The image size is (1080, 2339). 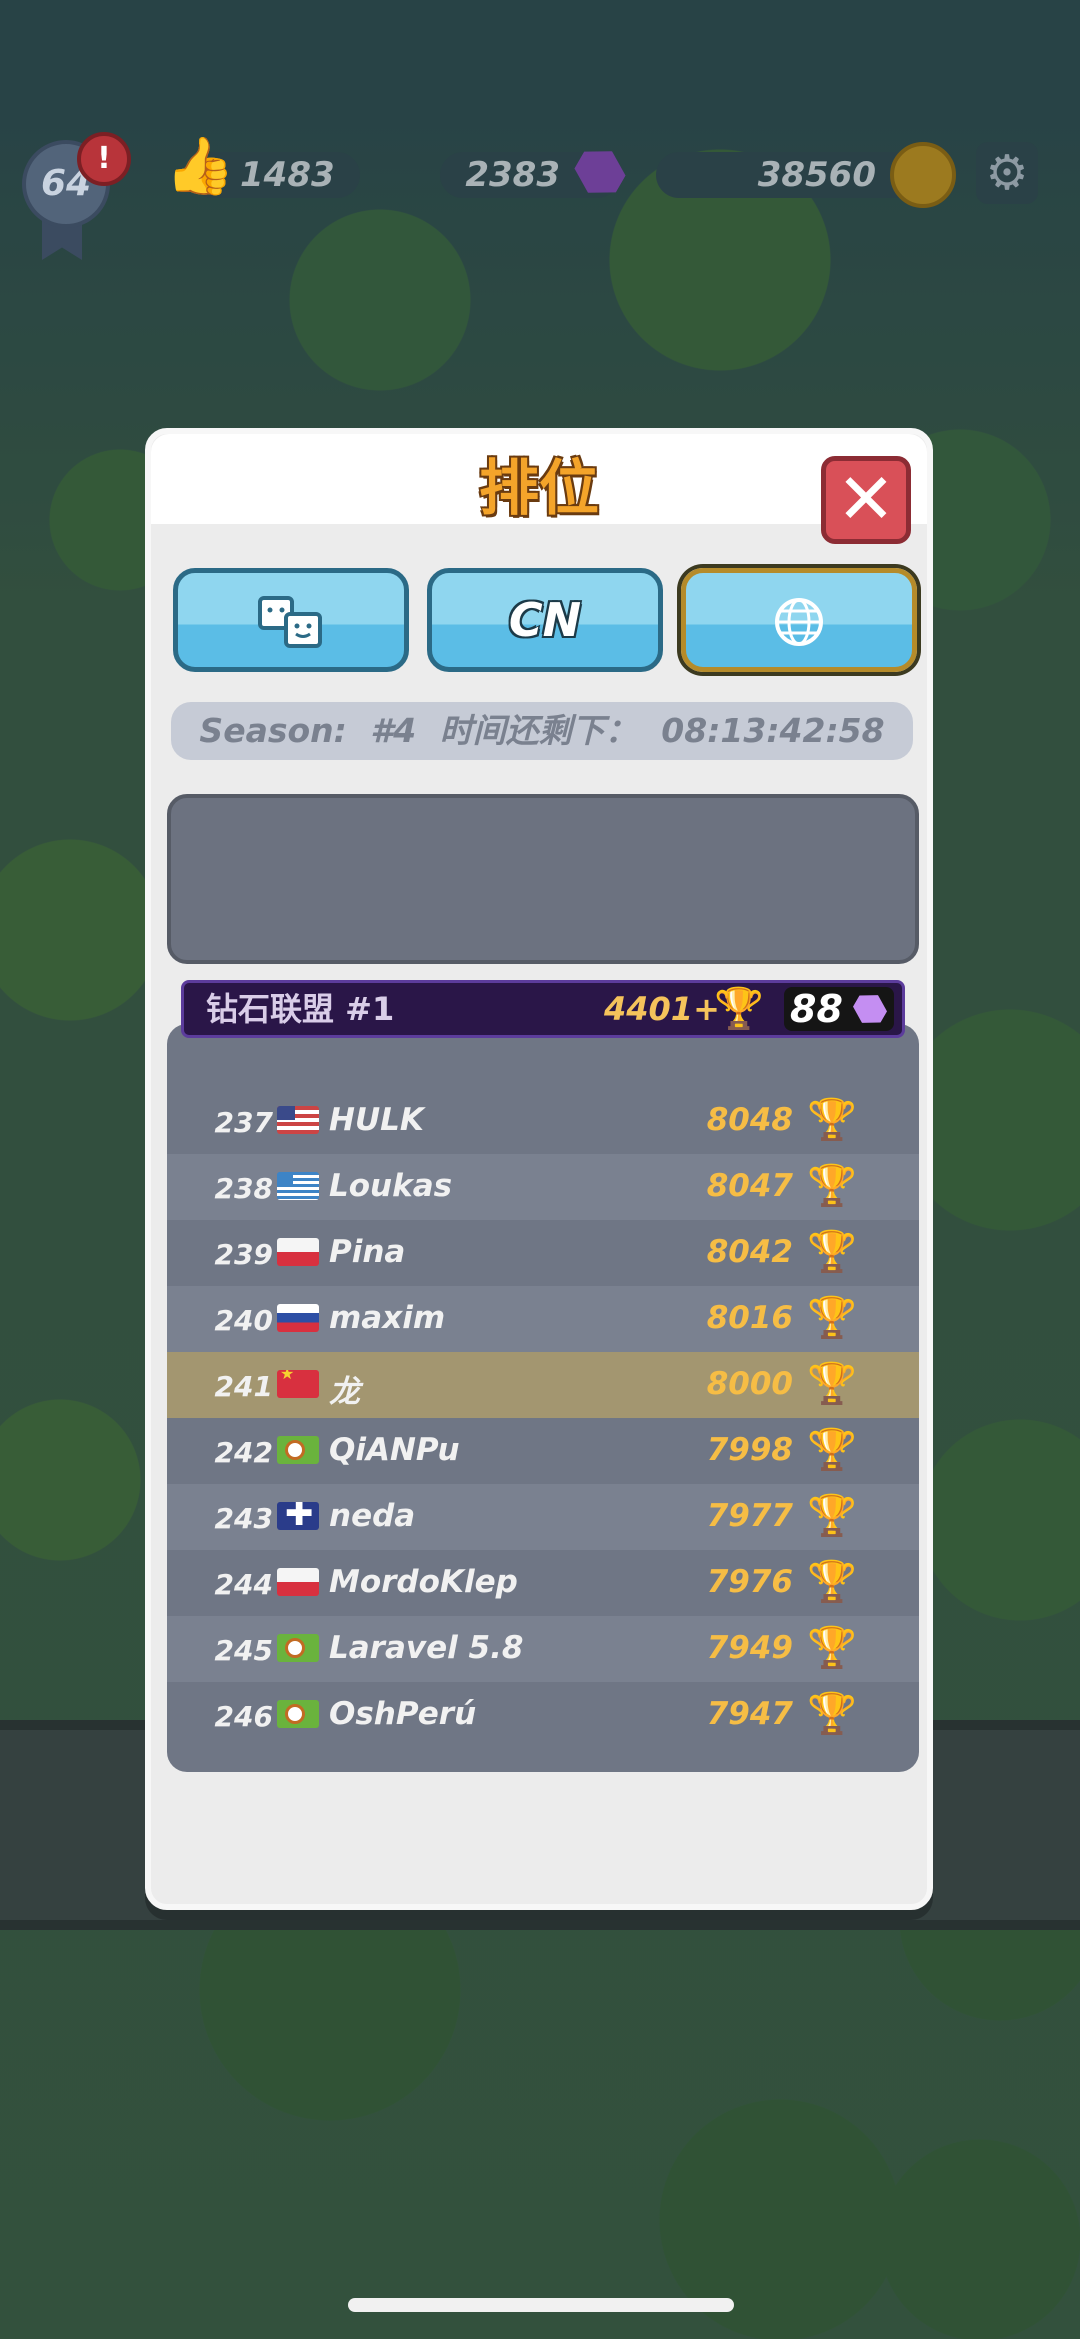 I want to click on season-timer-bar: Season: #4 时间还剩下： 08:13:42:58, so click(x=542, y=731).